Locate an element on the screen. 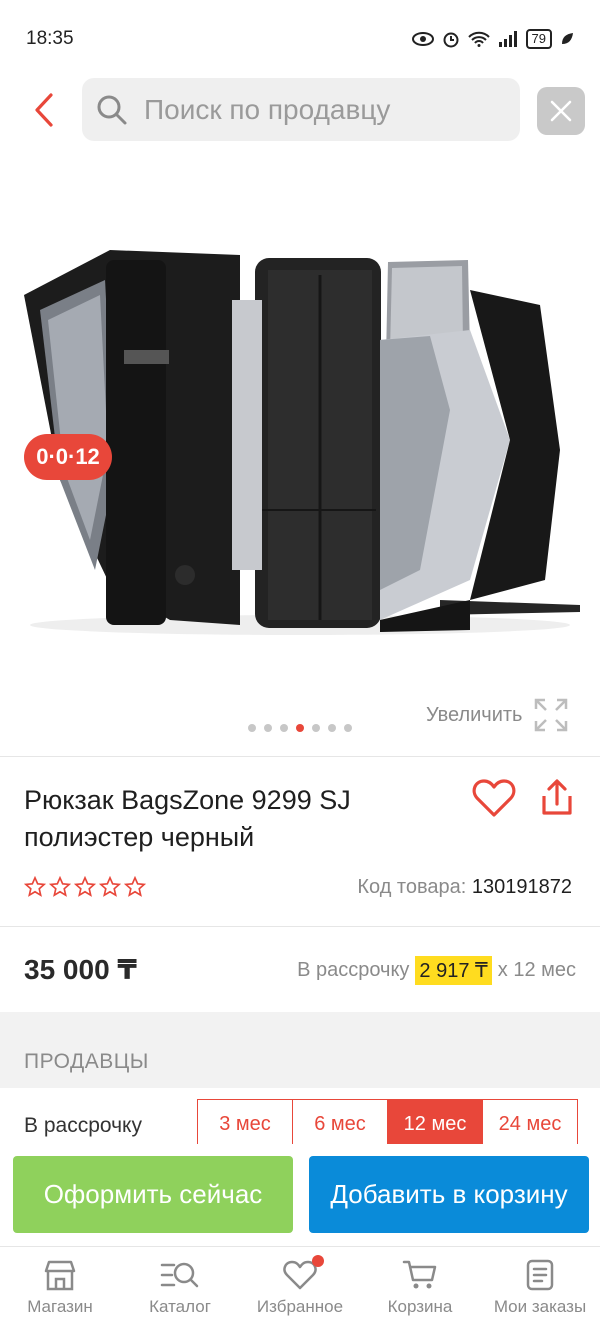  clear-search-button is located at coordinates (561, 111).